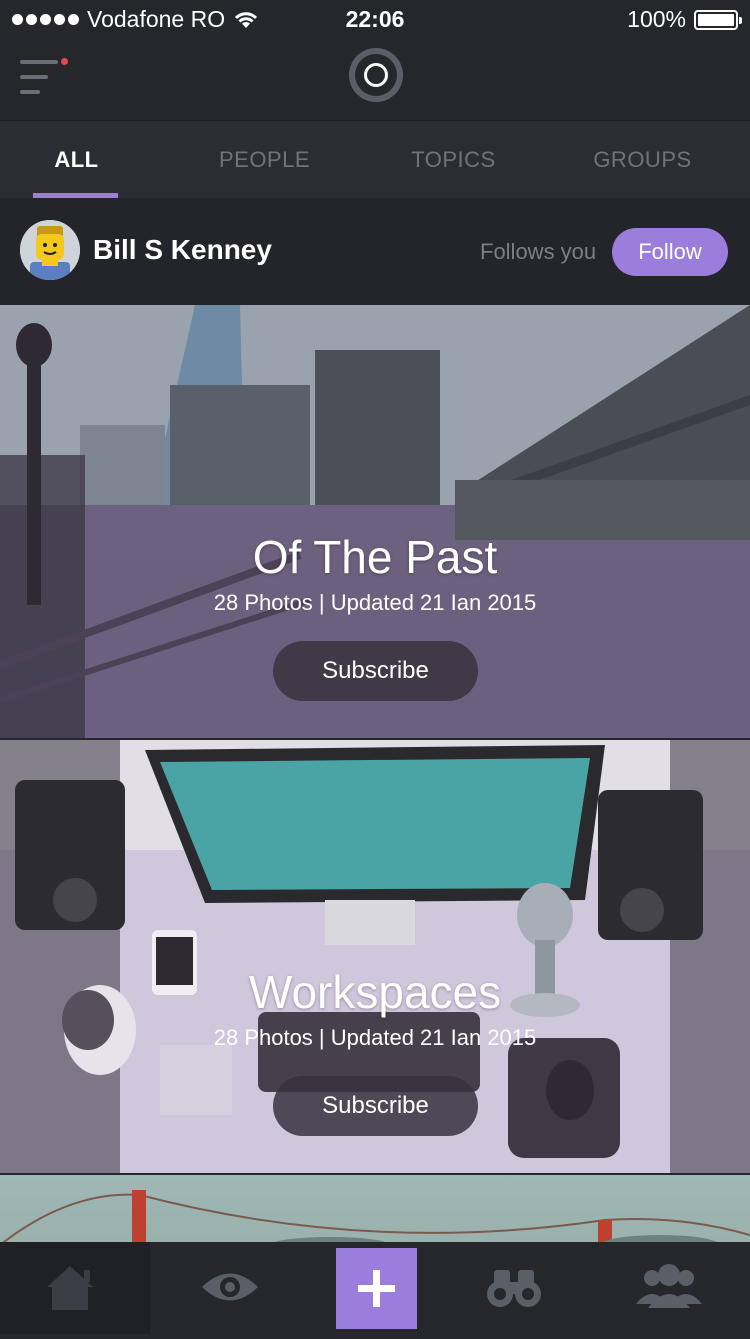  I want to click on album-card-bridge, so click(375, 1210).